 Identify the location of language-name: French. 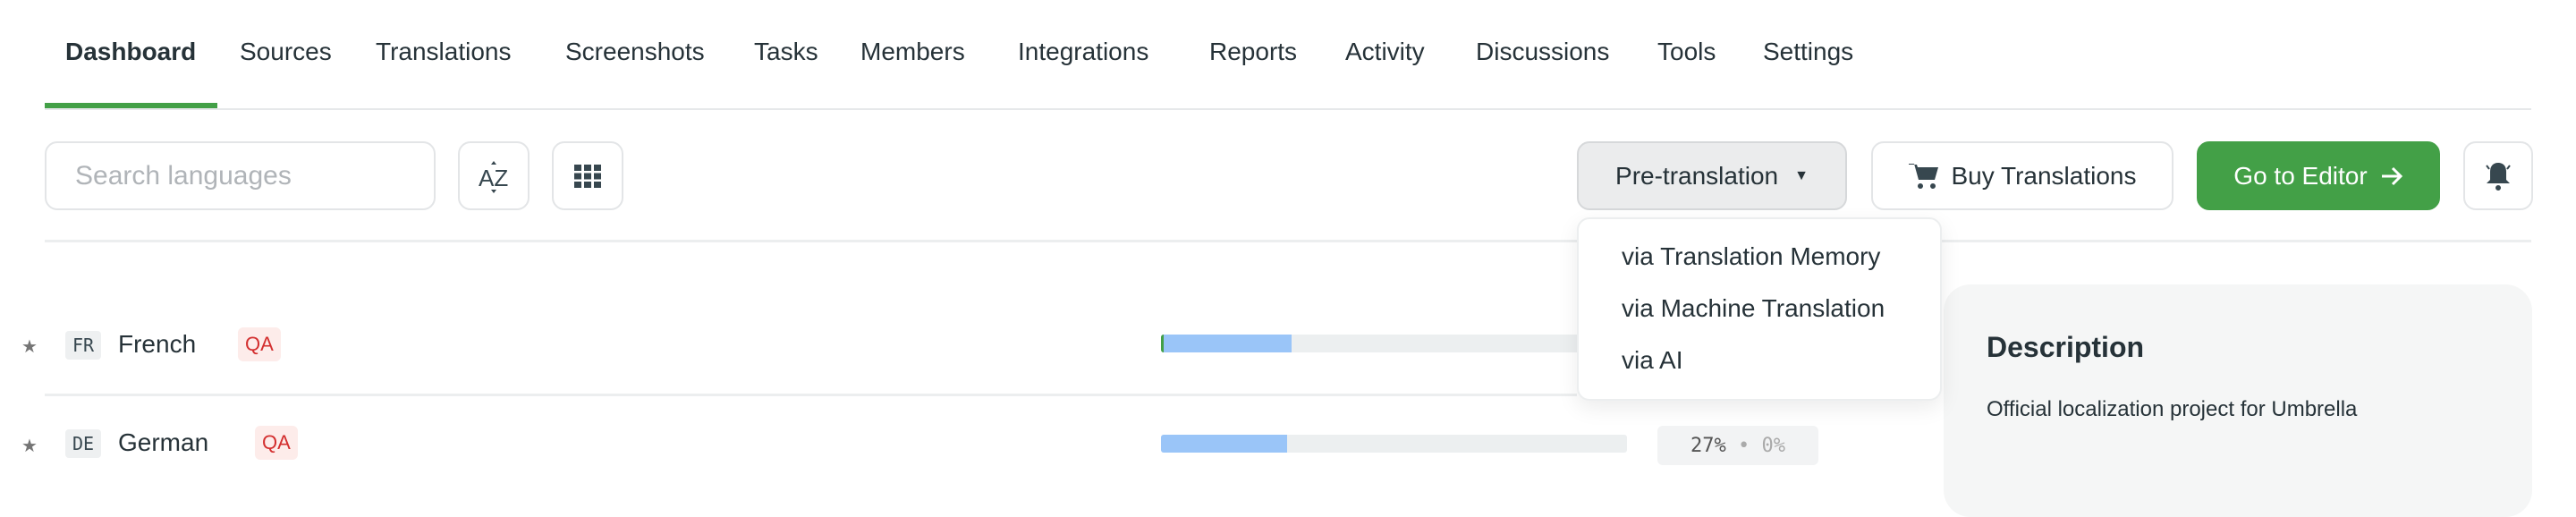
(157, 345).